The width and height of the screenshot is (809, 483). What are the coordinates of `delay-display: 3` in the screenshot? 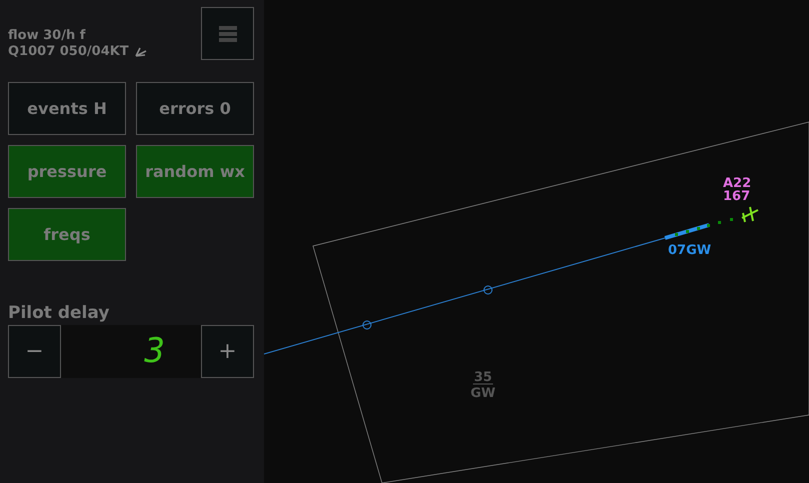 It's located at (154, 351).